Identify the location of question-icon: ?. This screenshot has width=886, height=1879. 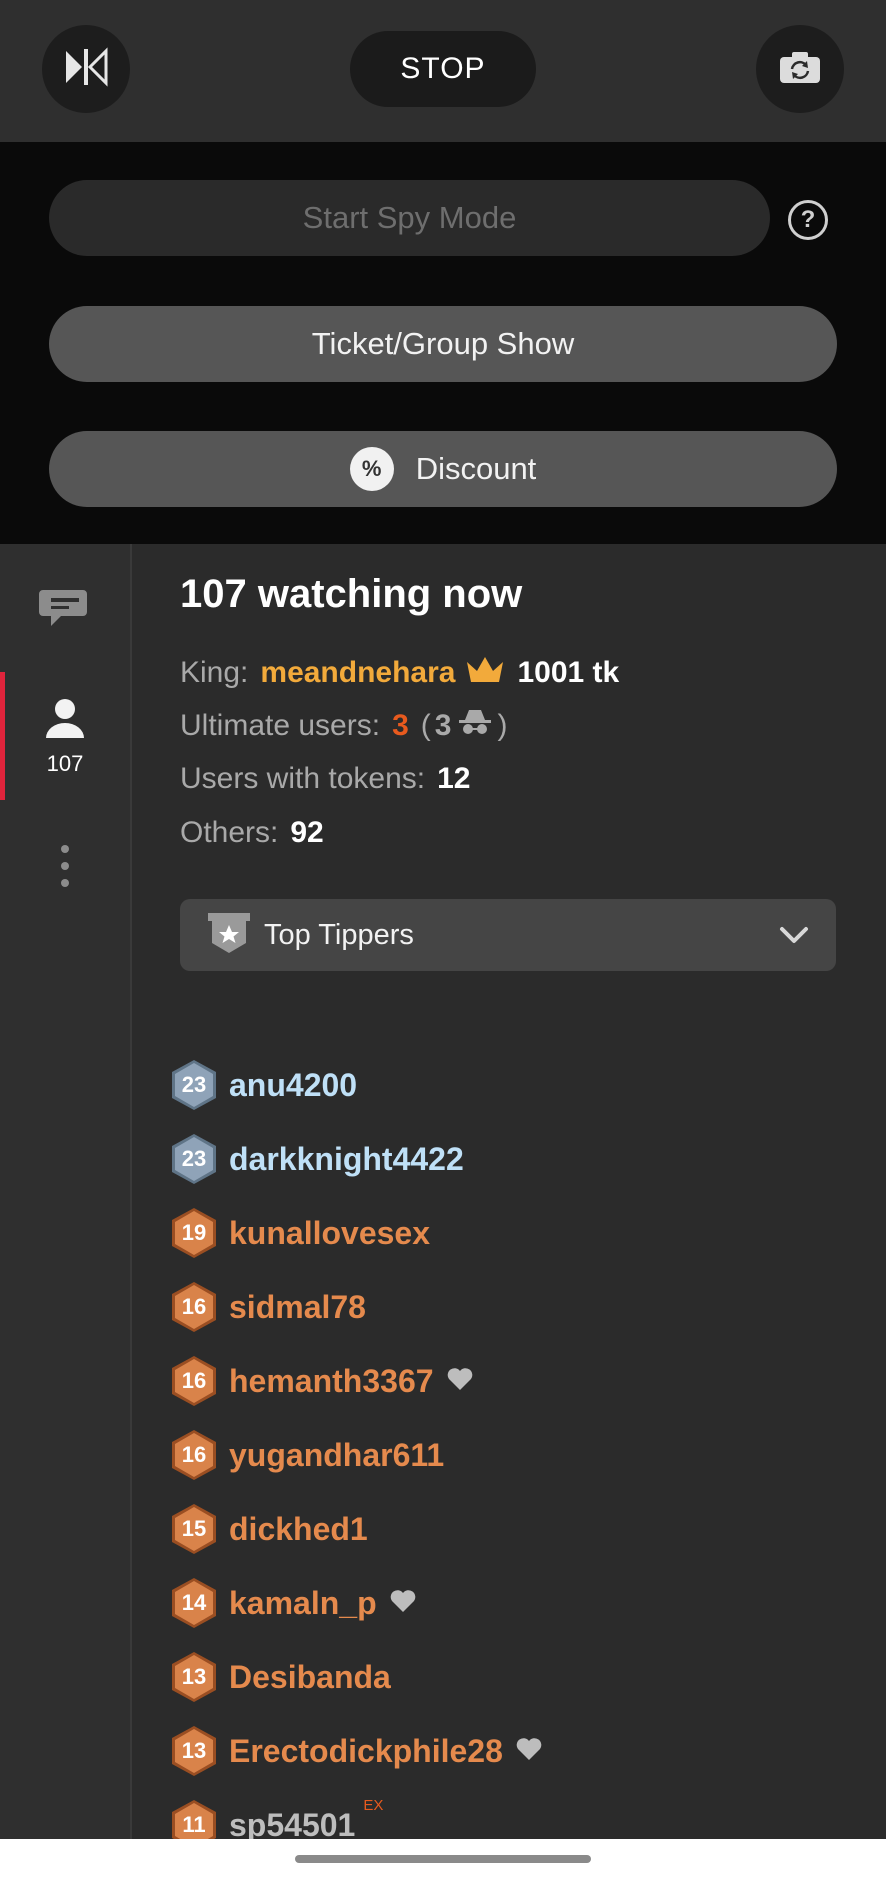
(808, 220).